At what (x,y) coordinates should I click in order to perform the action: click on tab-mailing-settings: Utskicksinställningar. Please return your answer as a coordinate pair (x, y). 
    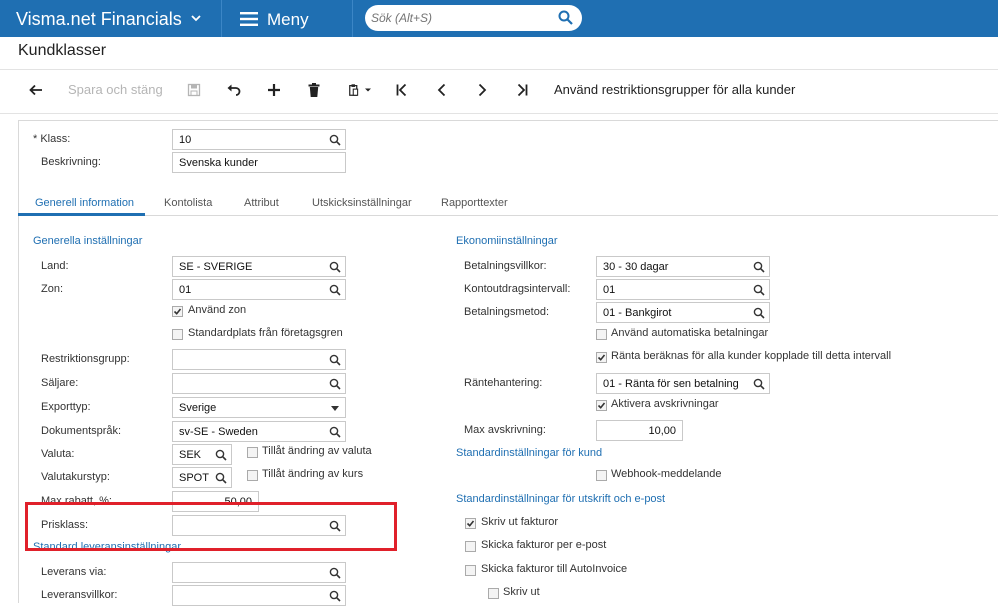
    Looking at the image, I should click on (362, 203).